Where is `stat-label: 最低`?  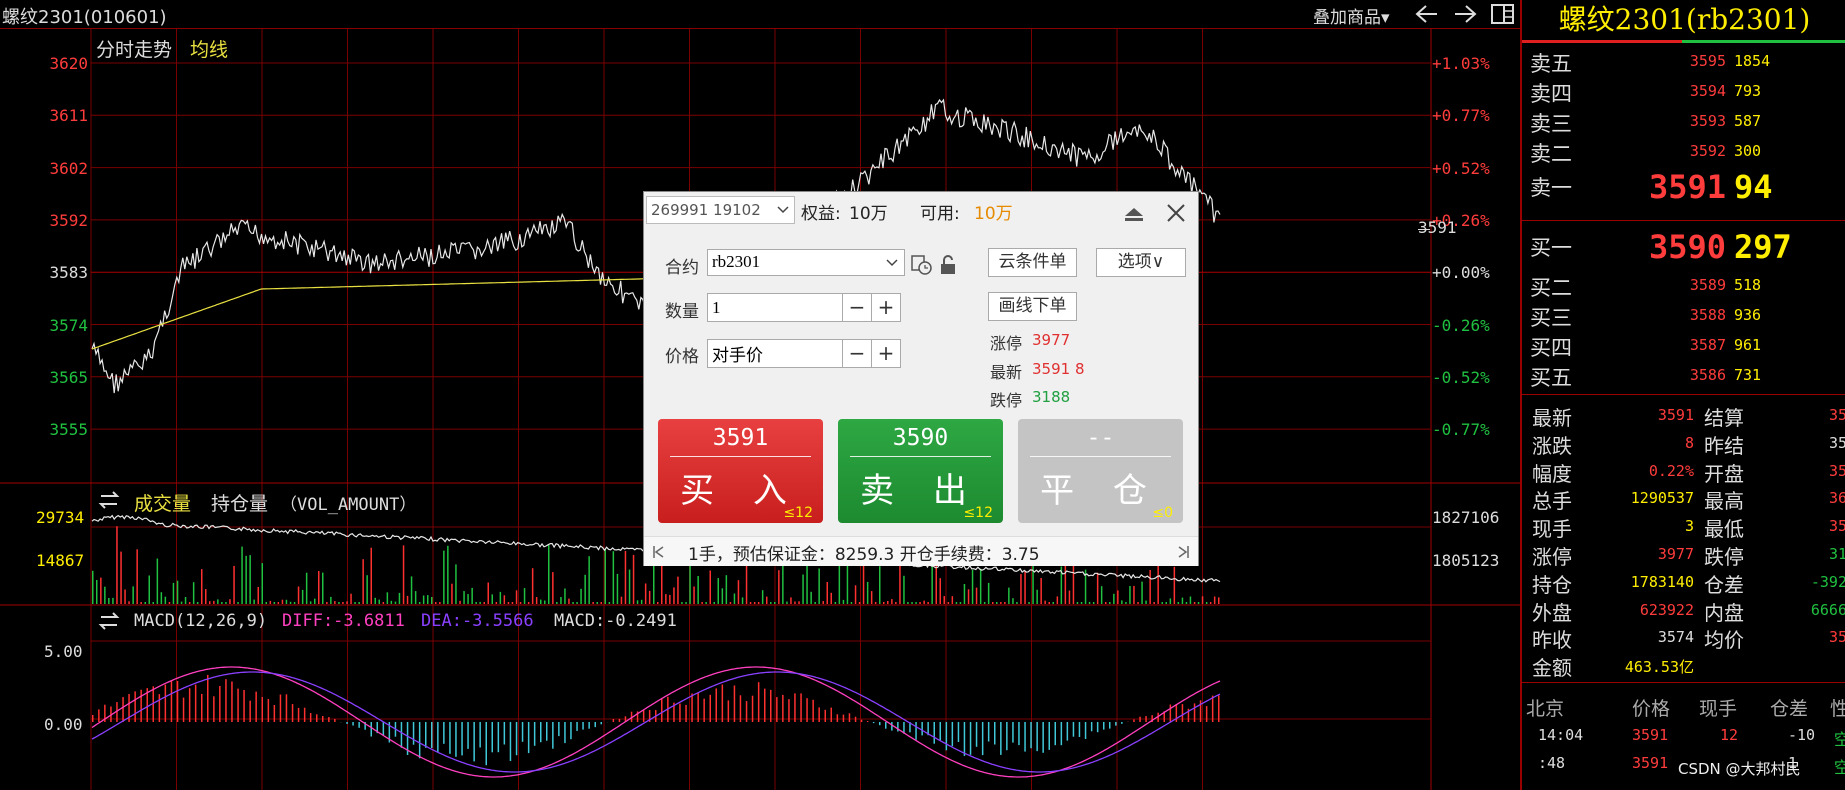 stat-label: 最低 is located at coordinates (1724, 529).